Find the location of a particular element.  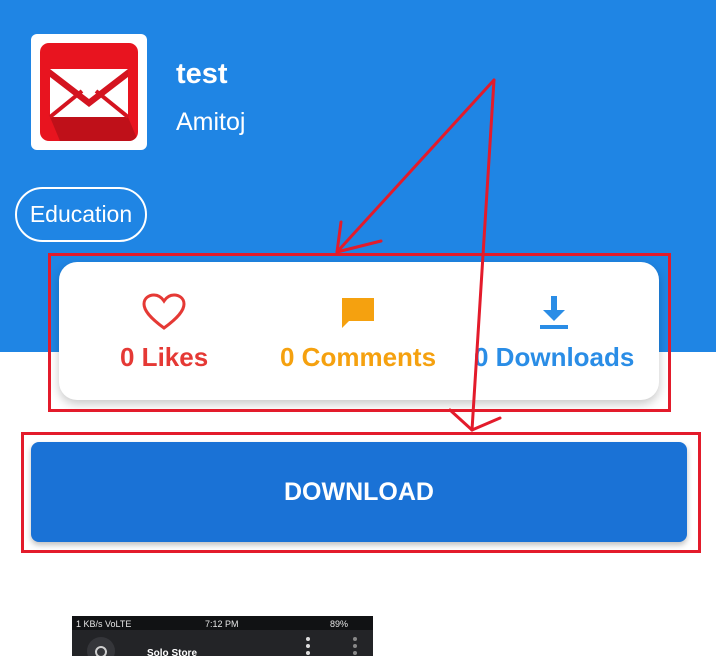

envelope-icon is located at coordinates (89, 92).